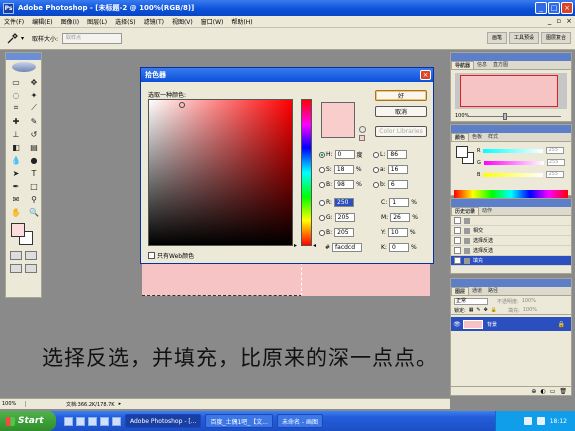 Image resolution: width=575 pixels, height=431 pixels. Describe the element at coordinates (493, 137) in the screenshot. I see `tab-styles: 样式` at that location.